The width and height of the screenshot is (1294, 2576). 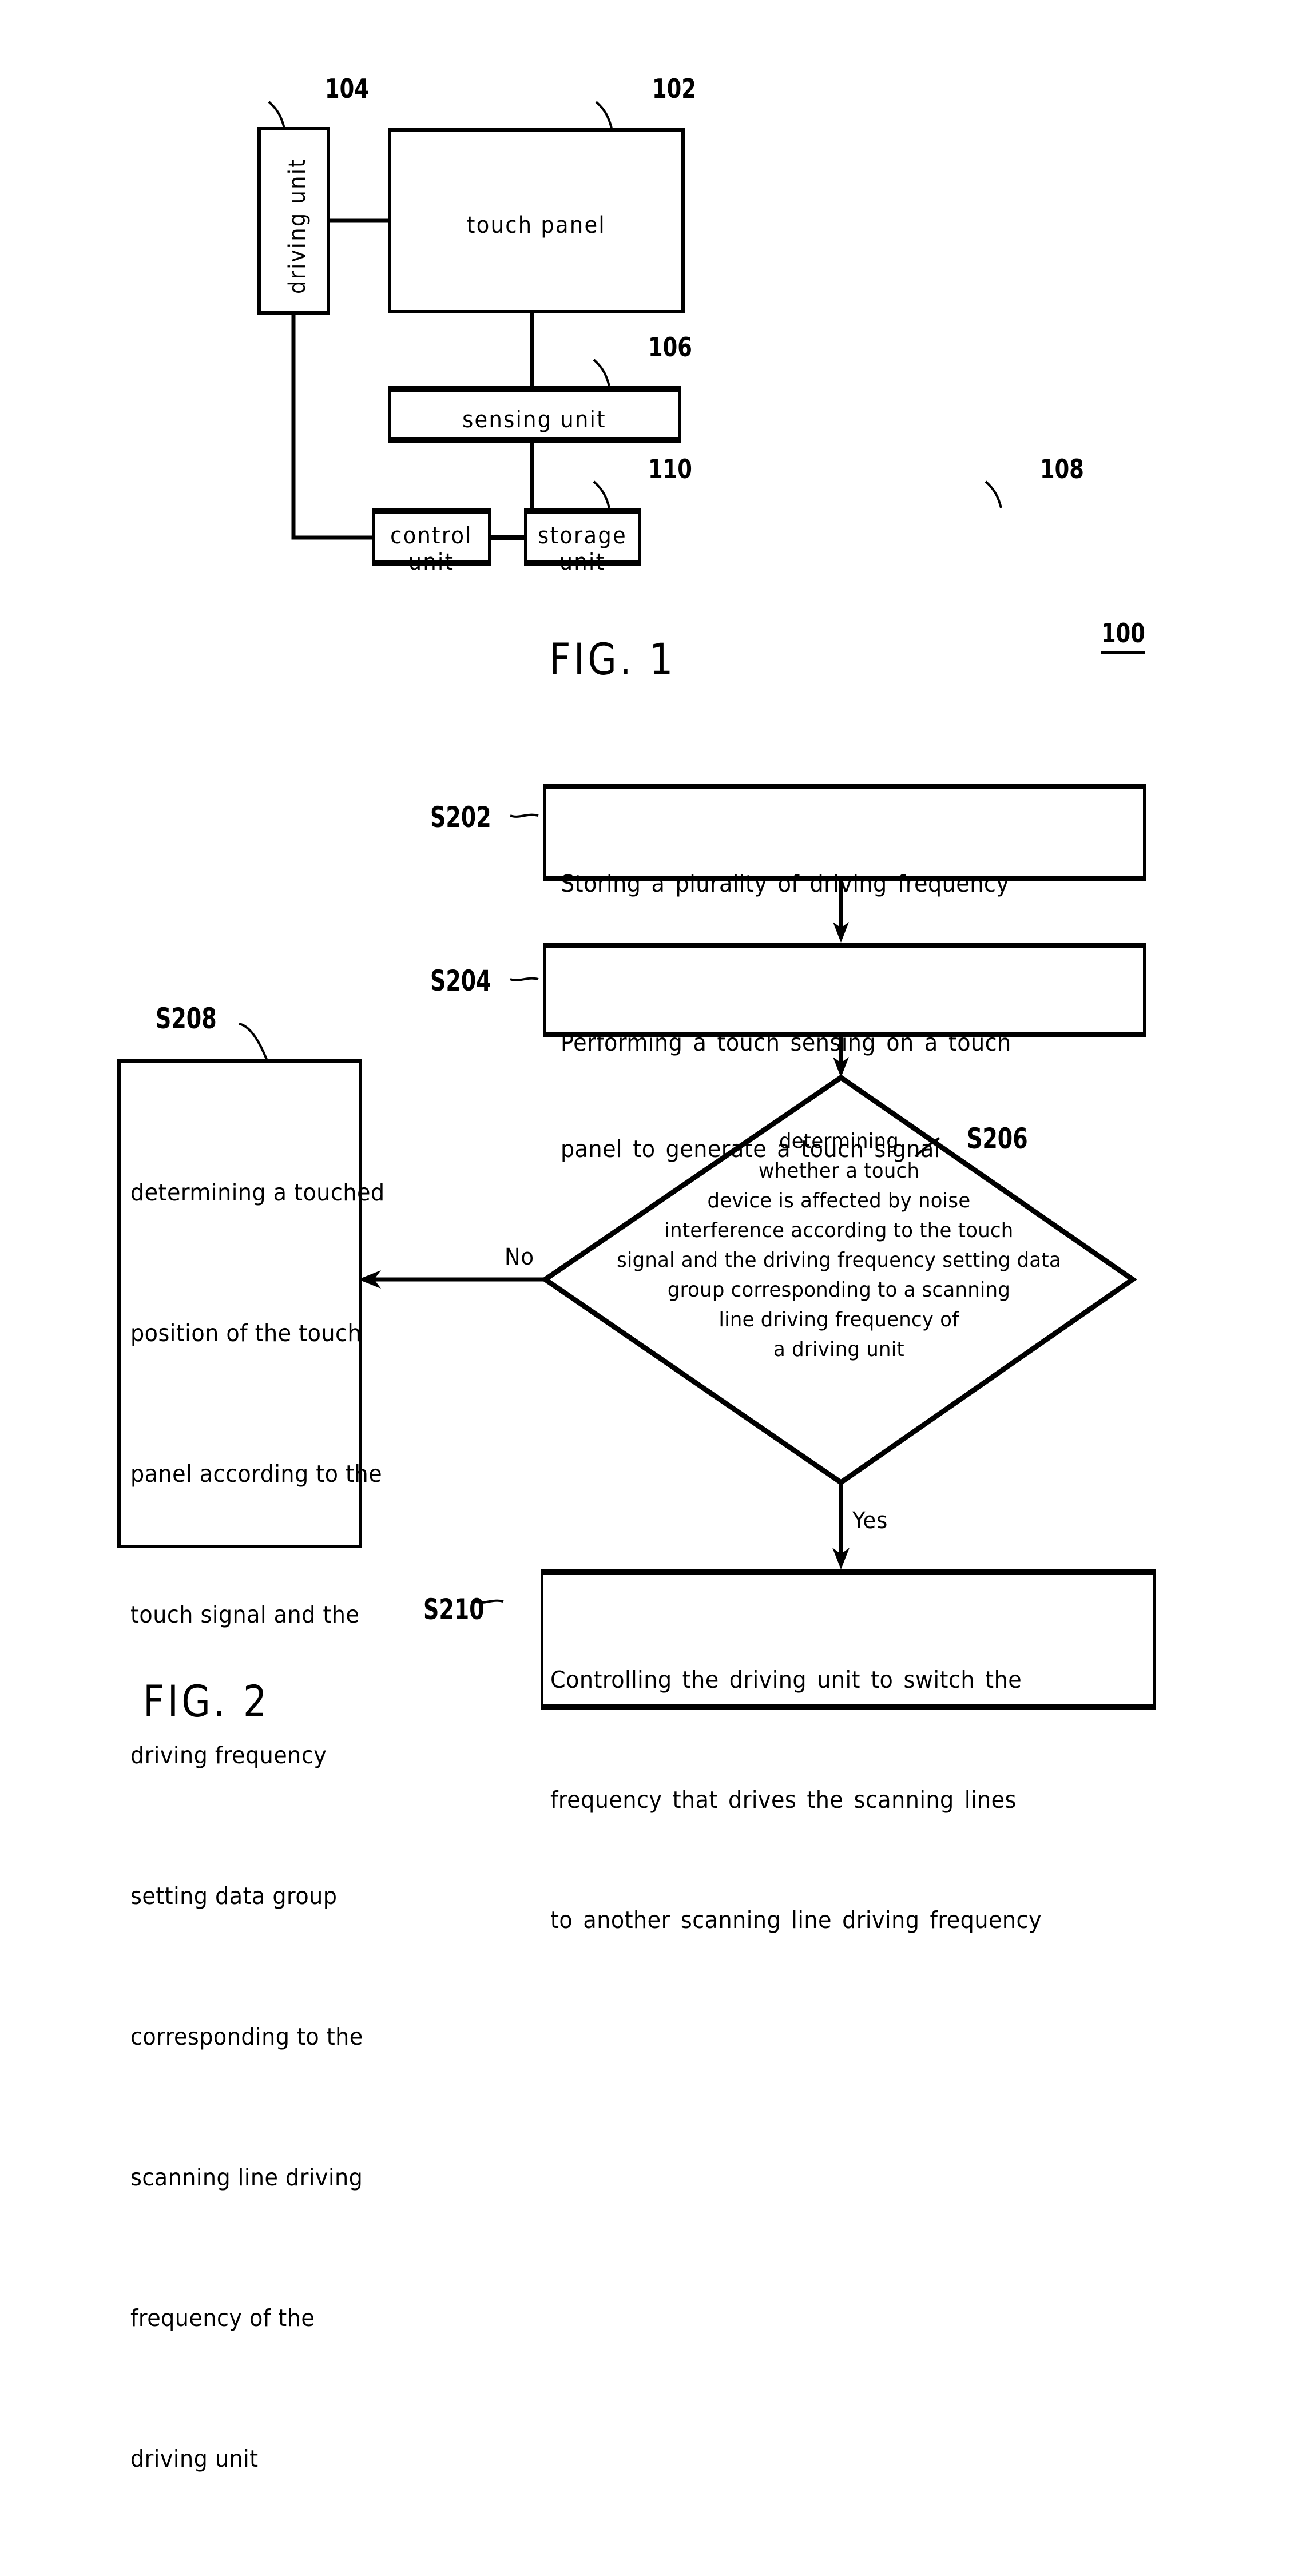 What do you see at coordinates (222, 2318) in the screenshot?
I see `step-s208-line-9: frequency of the` at bounding box center [222, 2318].